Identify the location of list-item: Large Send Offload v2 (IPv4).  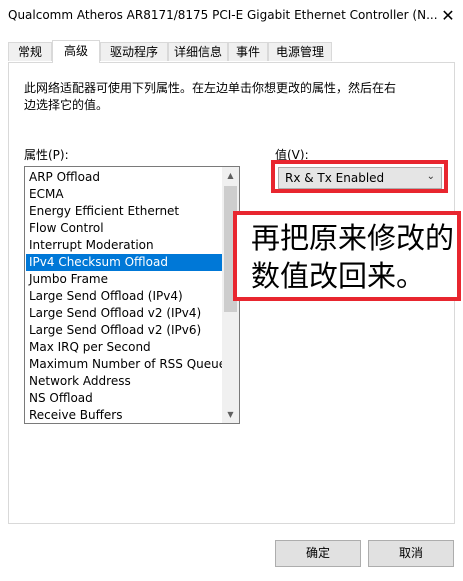
(124, 313).